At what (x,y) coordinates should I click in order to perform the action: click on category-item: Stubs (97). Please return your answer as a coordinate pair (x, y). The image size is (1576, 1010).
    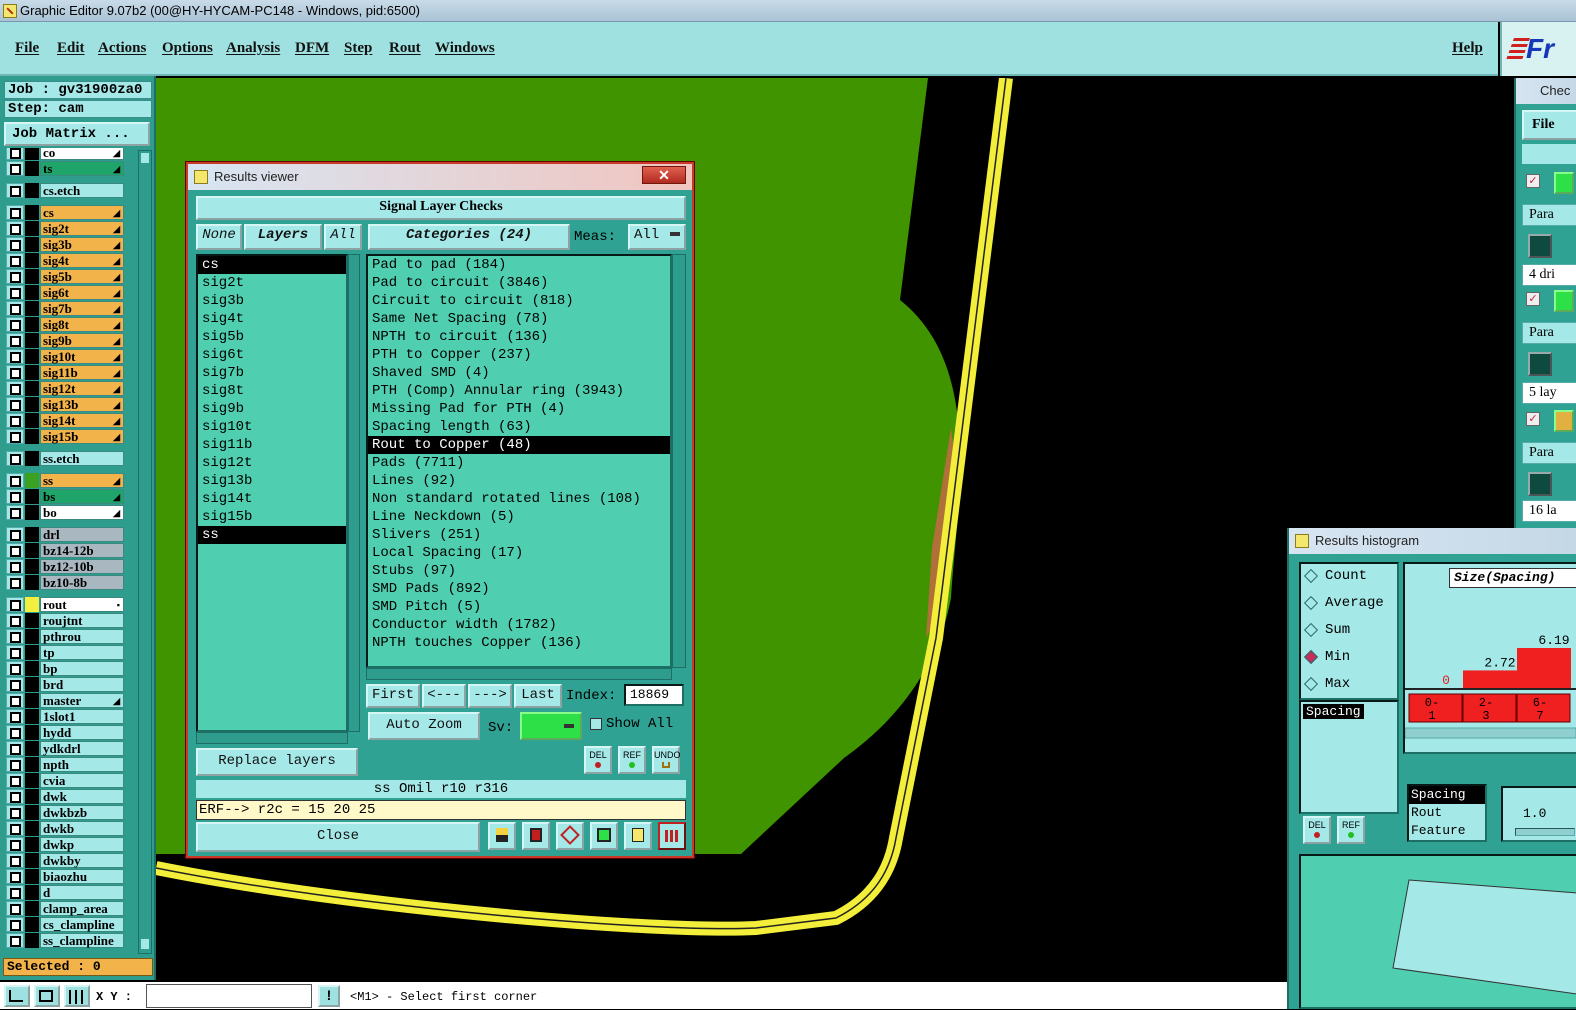
    Looking at the image, I should click on (519, 571).